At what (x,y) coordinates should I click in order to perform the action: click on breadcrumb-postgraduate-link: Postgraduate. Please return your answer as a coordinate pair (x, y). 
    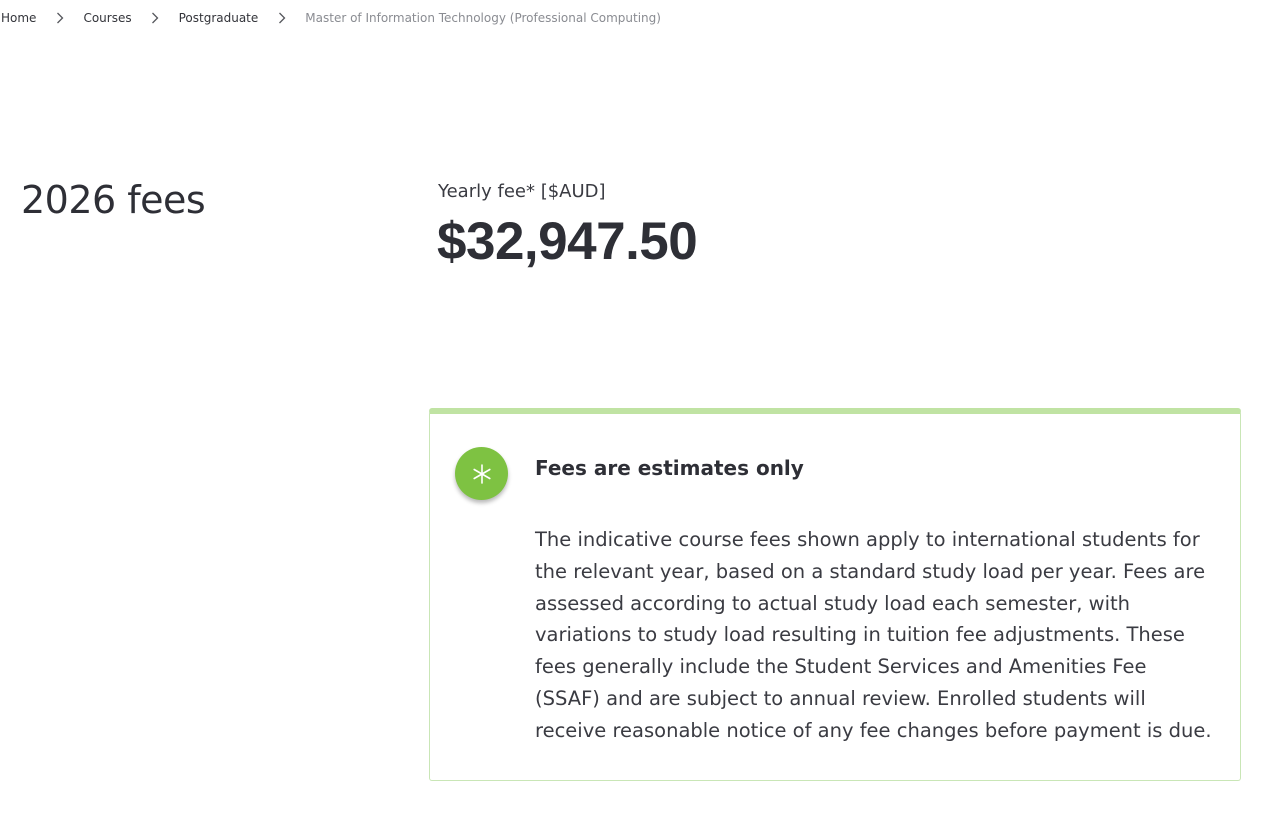
    Looking at the image, I should click on (219, 18).